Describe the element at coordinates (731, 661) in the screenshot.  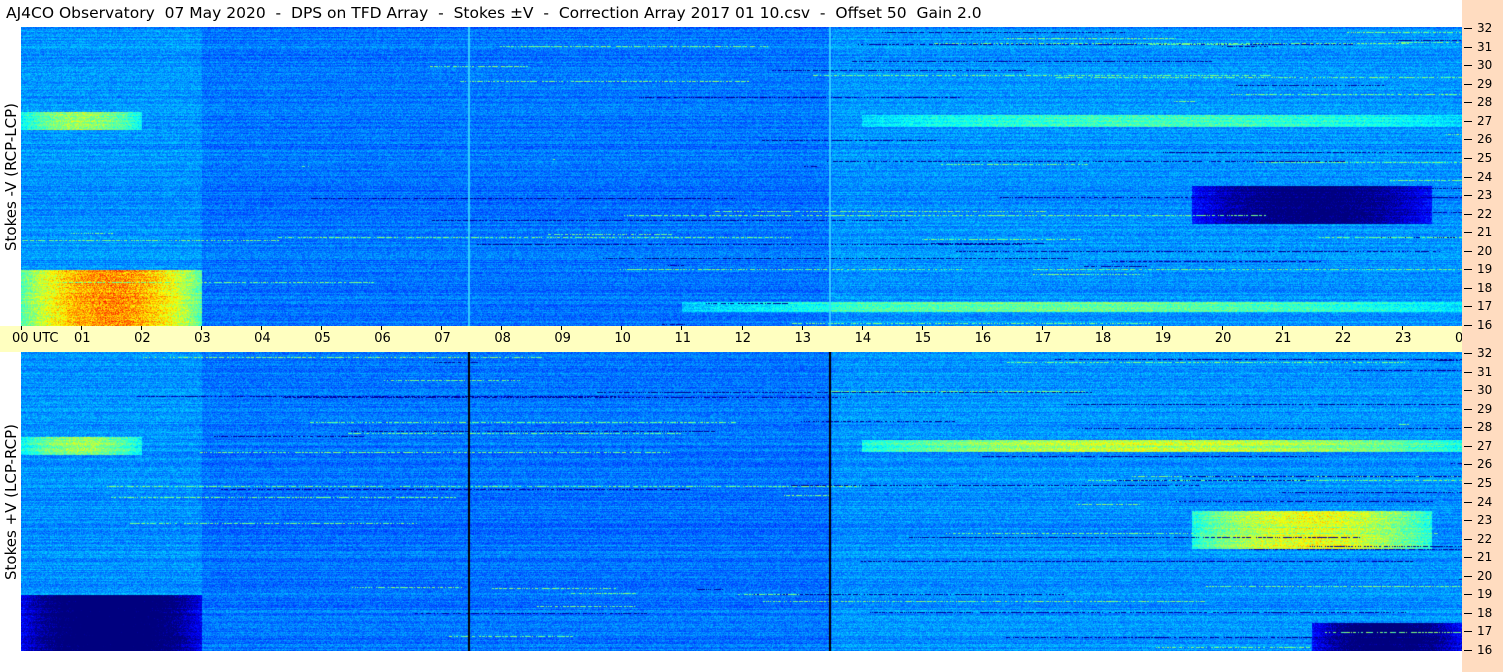
I see `bottom-strip` at that location.